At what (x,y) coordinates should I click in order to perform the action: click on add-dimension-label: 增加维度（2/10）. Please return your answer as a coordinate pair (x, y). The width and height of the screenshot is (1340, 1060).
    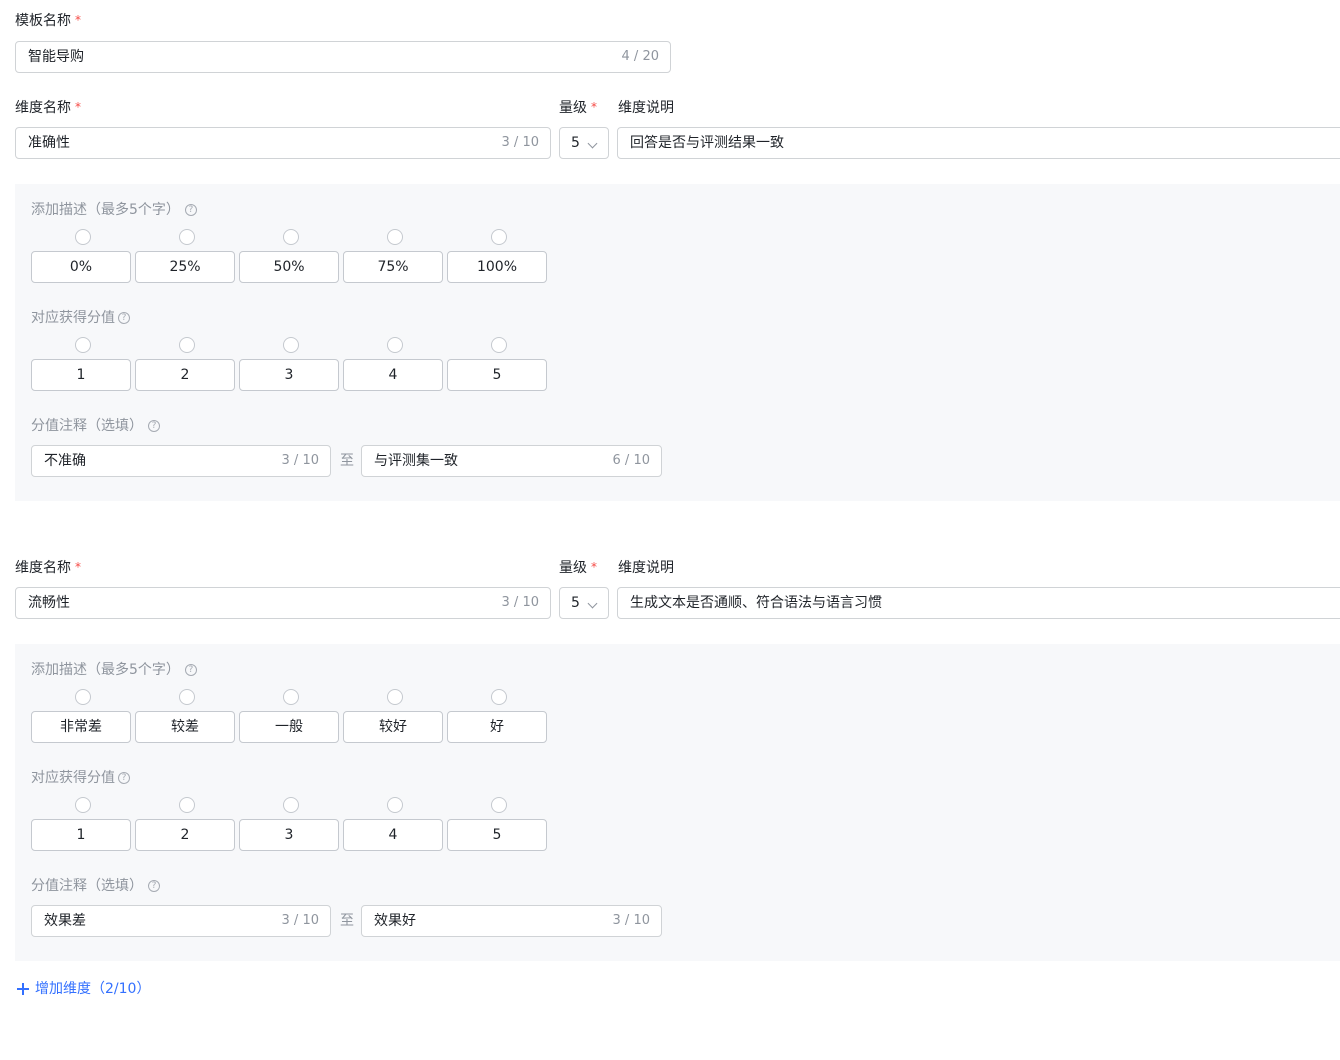
    Looking at the image, I should click on (93, 989).